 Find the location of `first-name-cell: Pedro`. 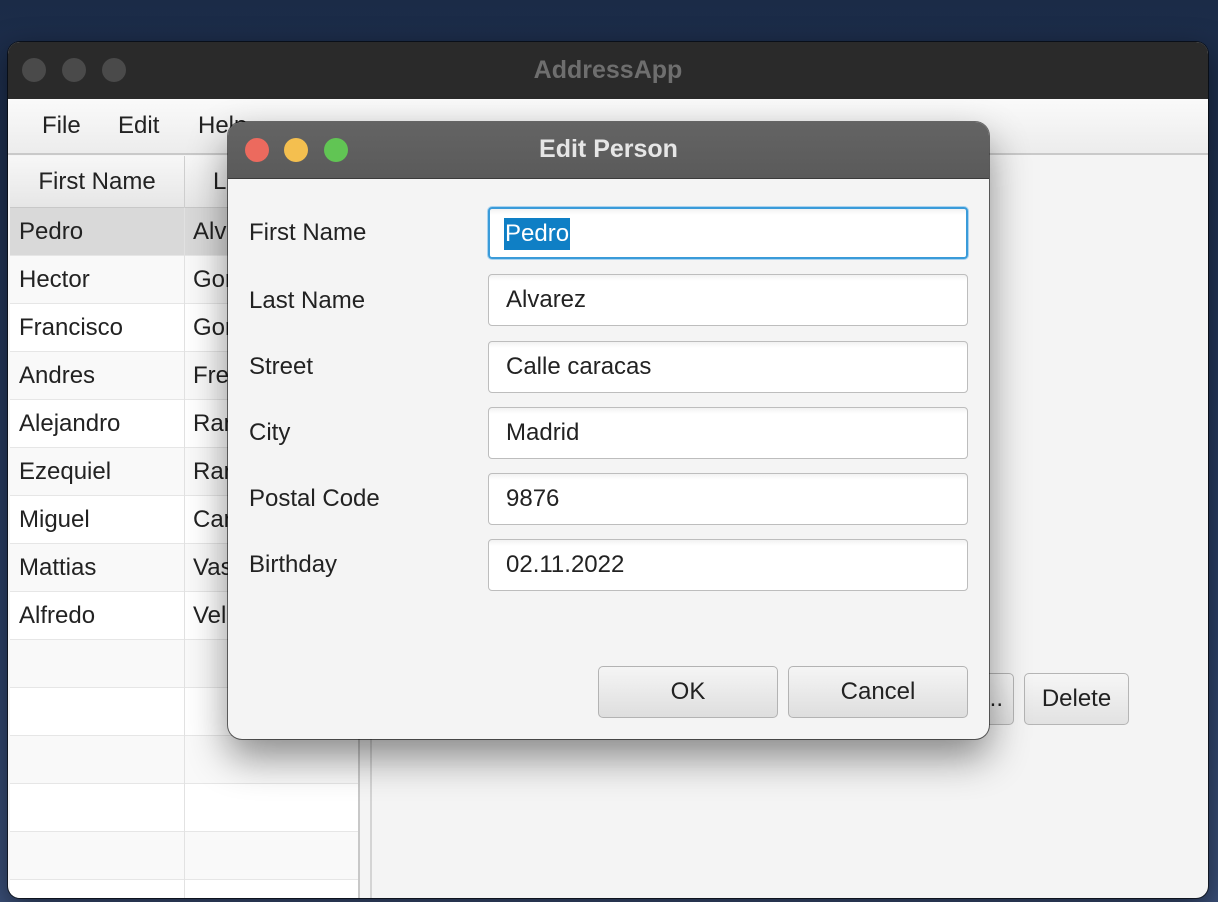

first-name-cell: Pedro is located at coordinates (51, 231).